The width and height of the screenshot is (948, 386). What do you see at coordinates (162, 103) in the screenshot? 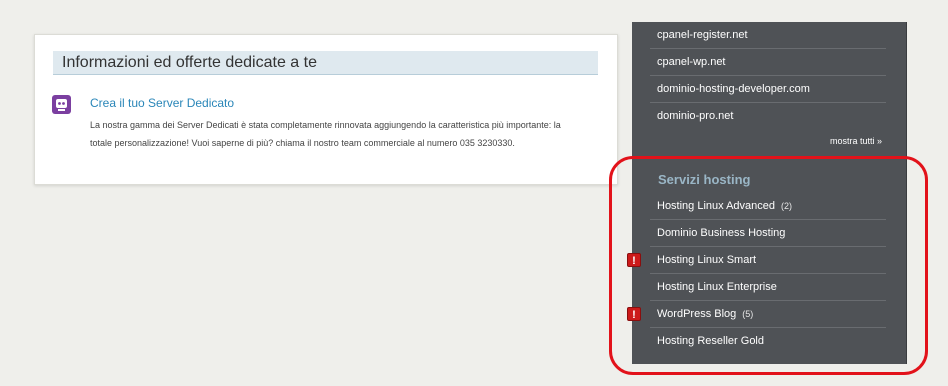
I see `offer-link-dedicated-server: Crea il tuo Server Dedicato` at bounding box center [162, 103].